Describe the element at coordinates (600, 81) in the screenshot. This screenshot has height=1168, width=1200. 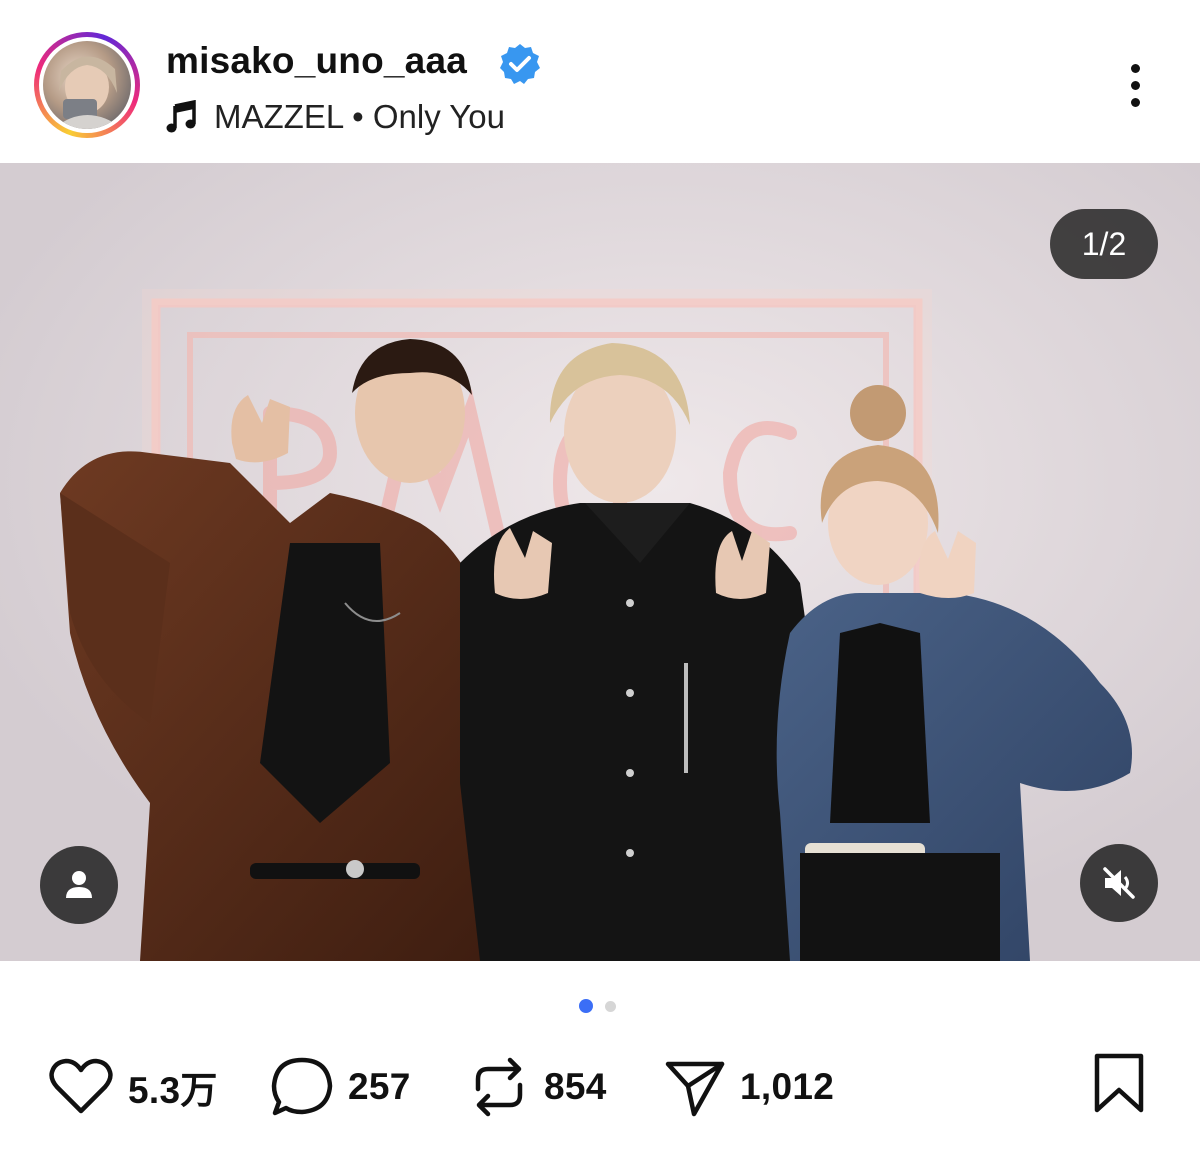
I see `post-header: misako_uno_aaa MAZZEL • Only You` at that location.